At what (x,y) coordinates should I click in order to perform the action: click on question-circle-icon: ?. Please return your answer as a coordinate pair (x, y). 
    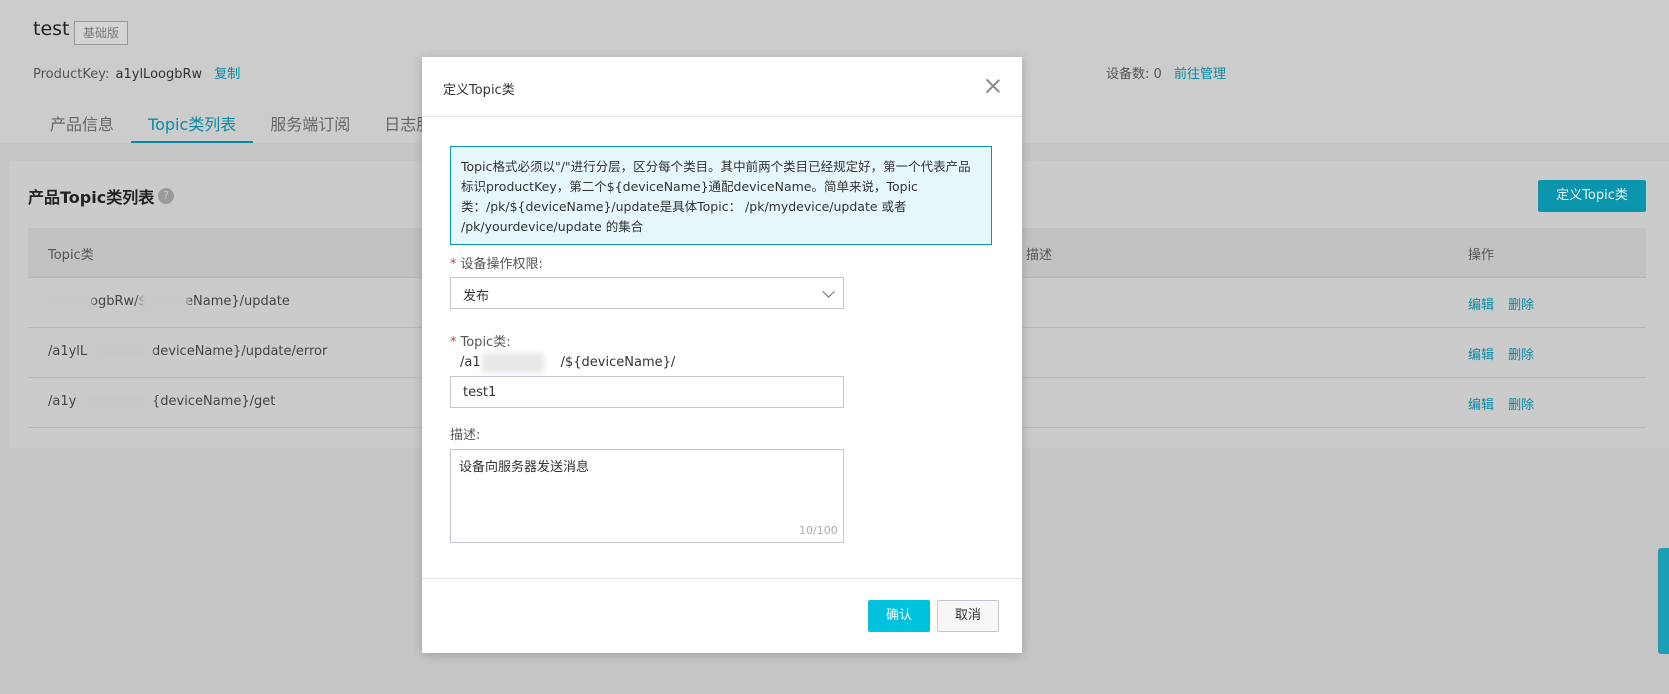
    Looking at the image, I should click on (166, 196).